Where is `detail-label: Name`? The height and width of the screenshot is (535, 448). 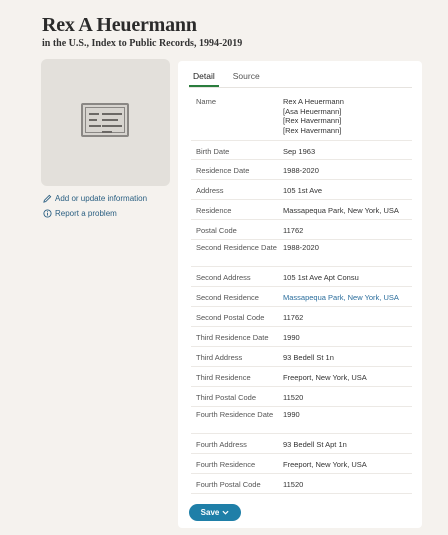 detail-label: Name is located at coordinates (206, 101).